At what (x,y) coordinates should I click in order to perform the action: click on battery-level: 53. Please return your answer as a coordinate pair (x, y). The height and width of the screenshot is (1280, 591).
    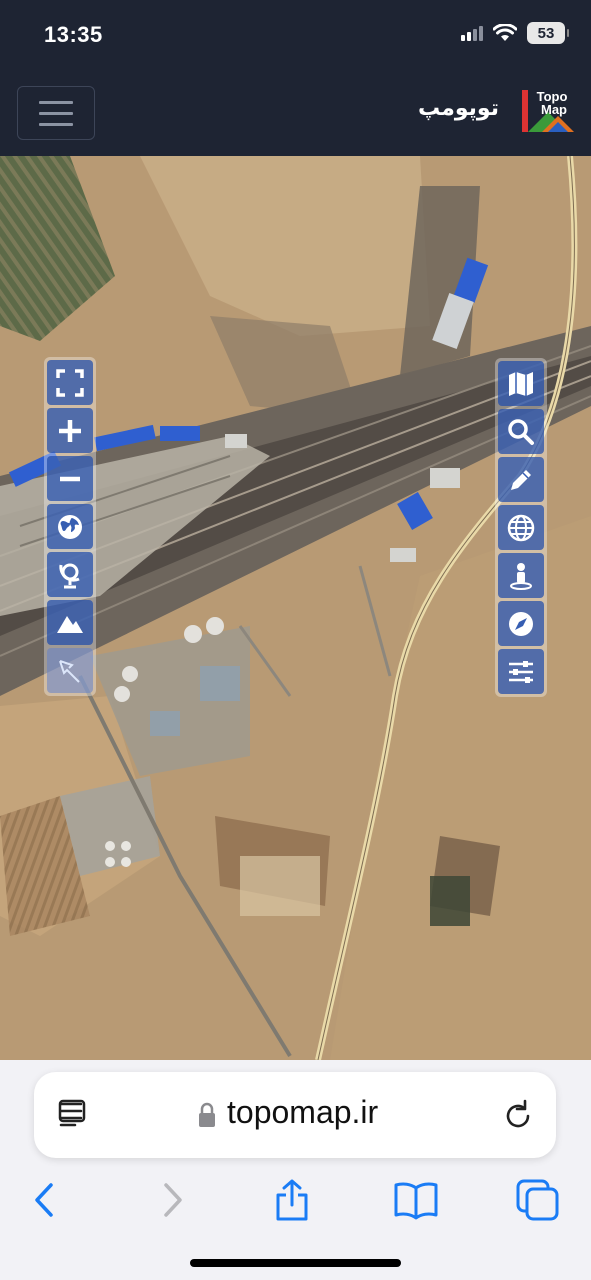
    Looking at the image, I should click on (546, 33).